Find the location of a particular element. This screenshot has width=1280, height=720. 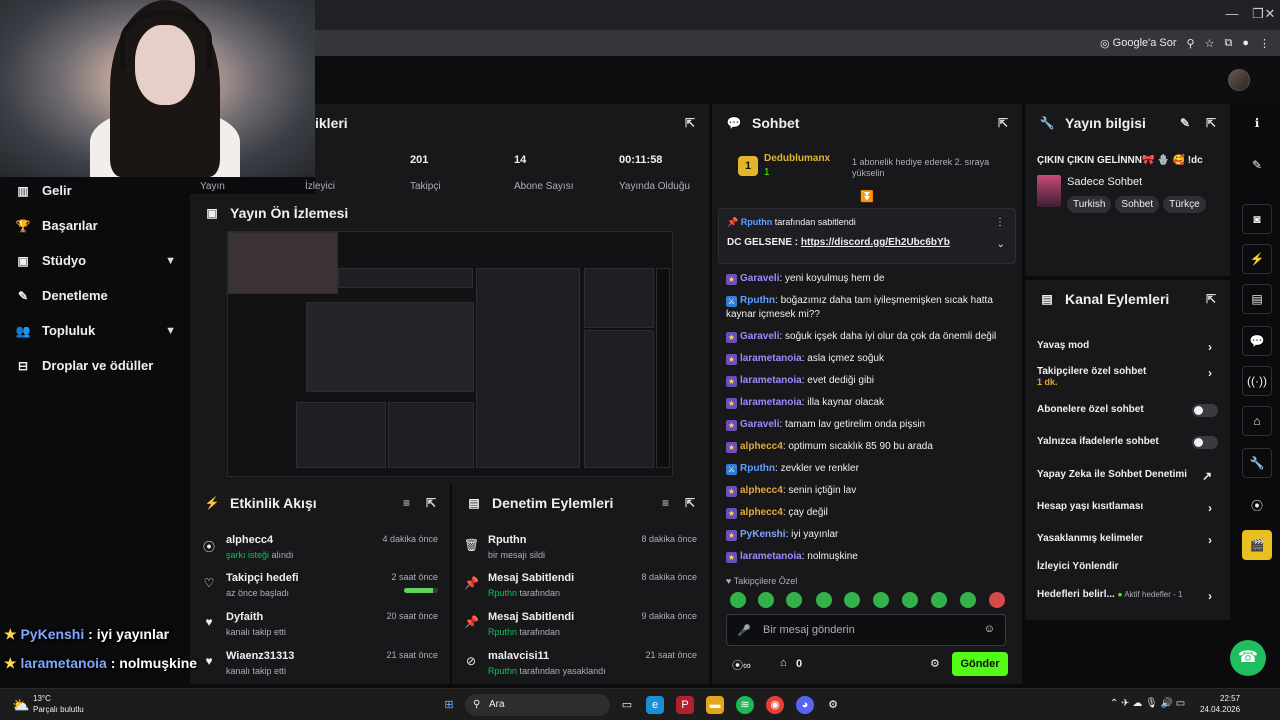

top-gifter-name: Dedublumanx is located at coordinates (797, 158).